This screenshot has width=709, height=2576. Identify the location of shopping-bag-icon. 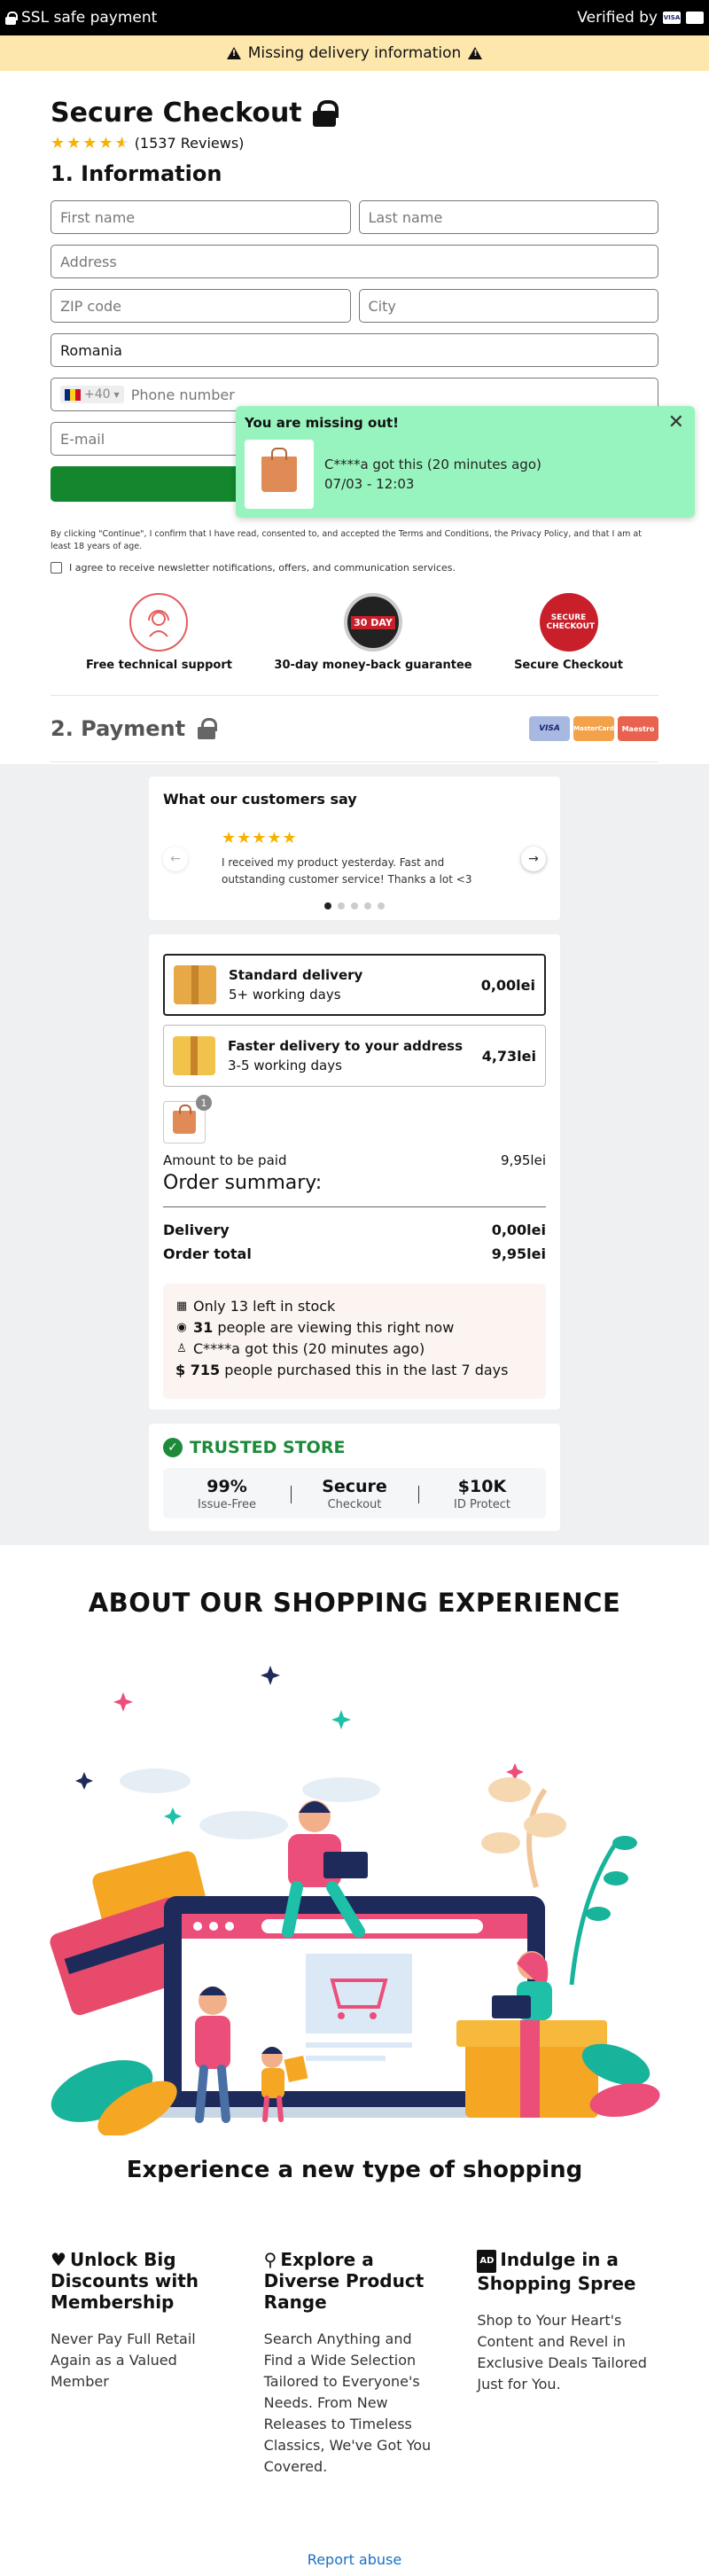
(184, 1119).